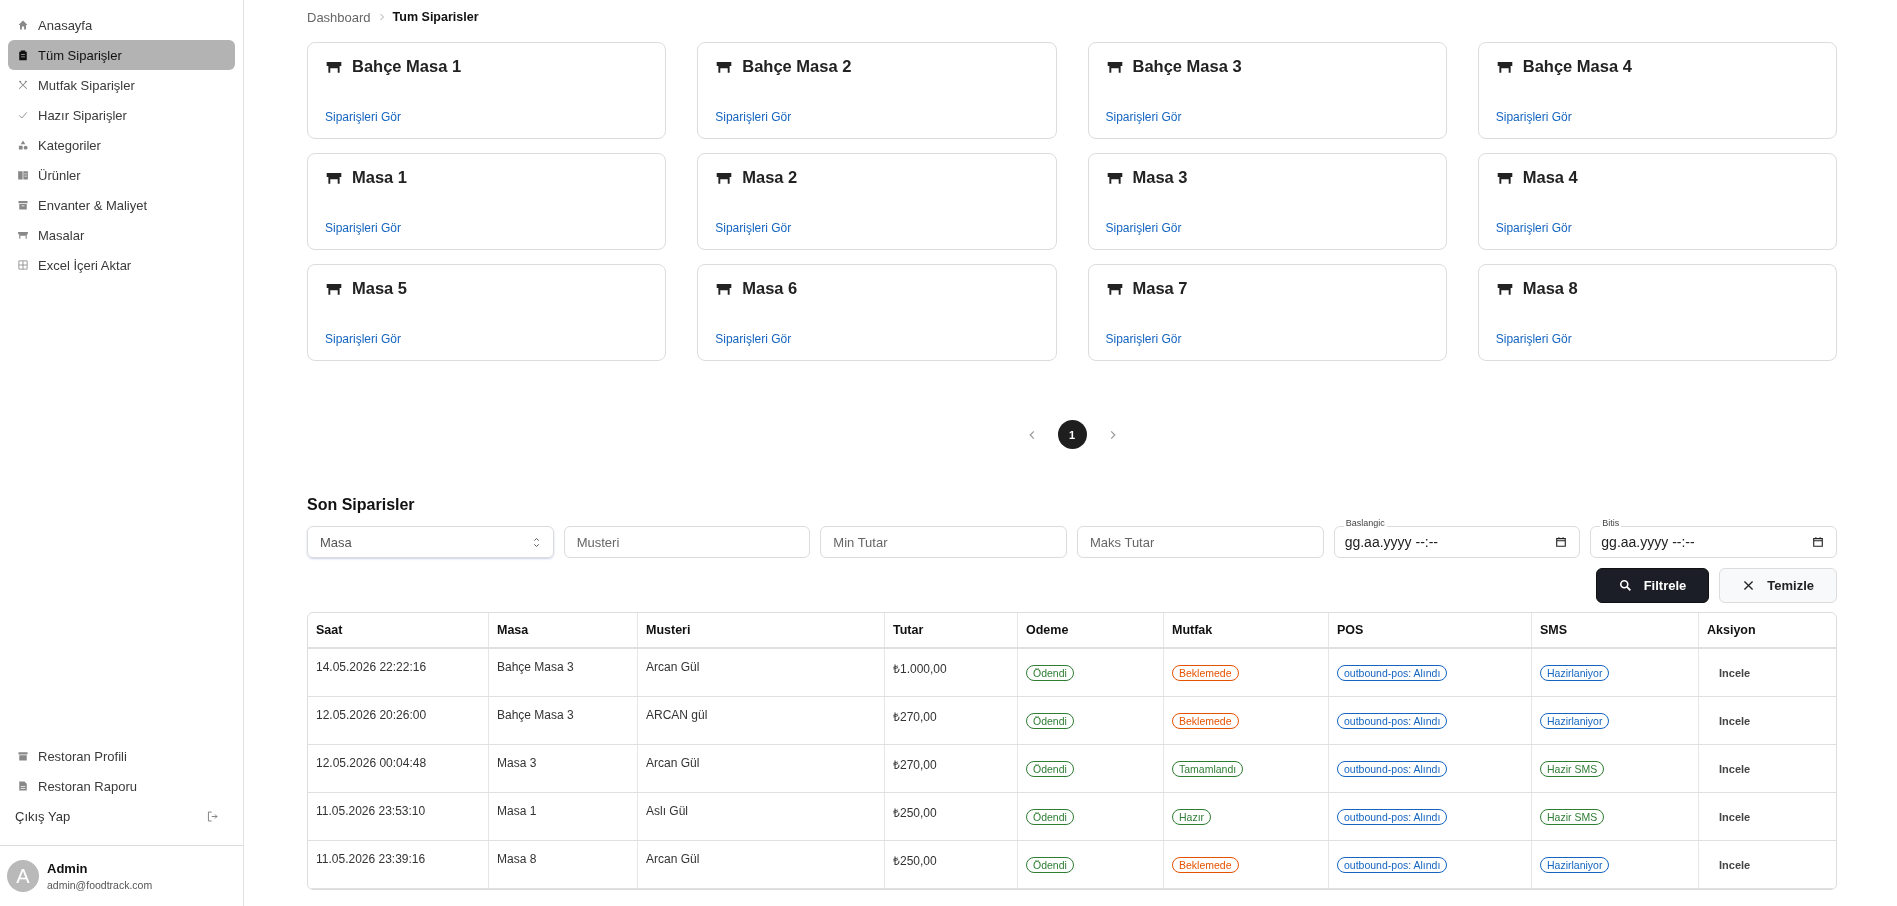  Describe the element at coordinates (121, 205) in the screenshot. I see `sidebar-item: Envanter & Maliyet` at that location.